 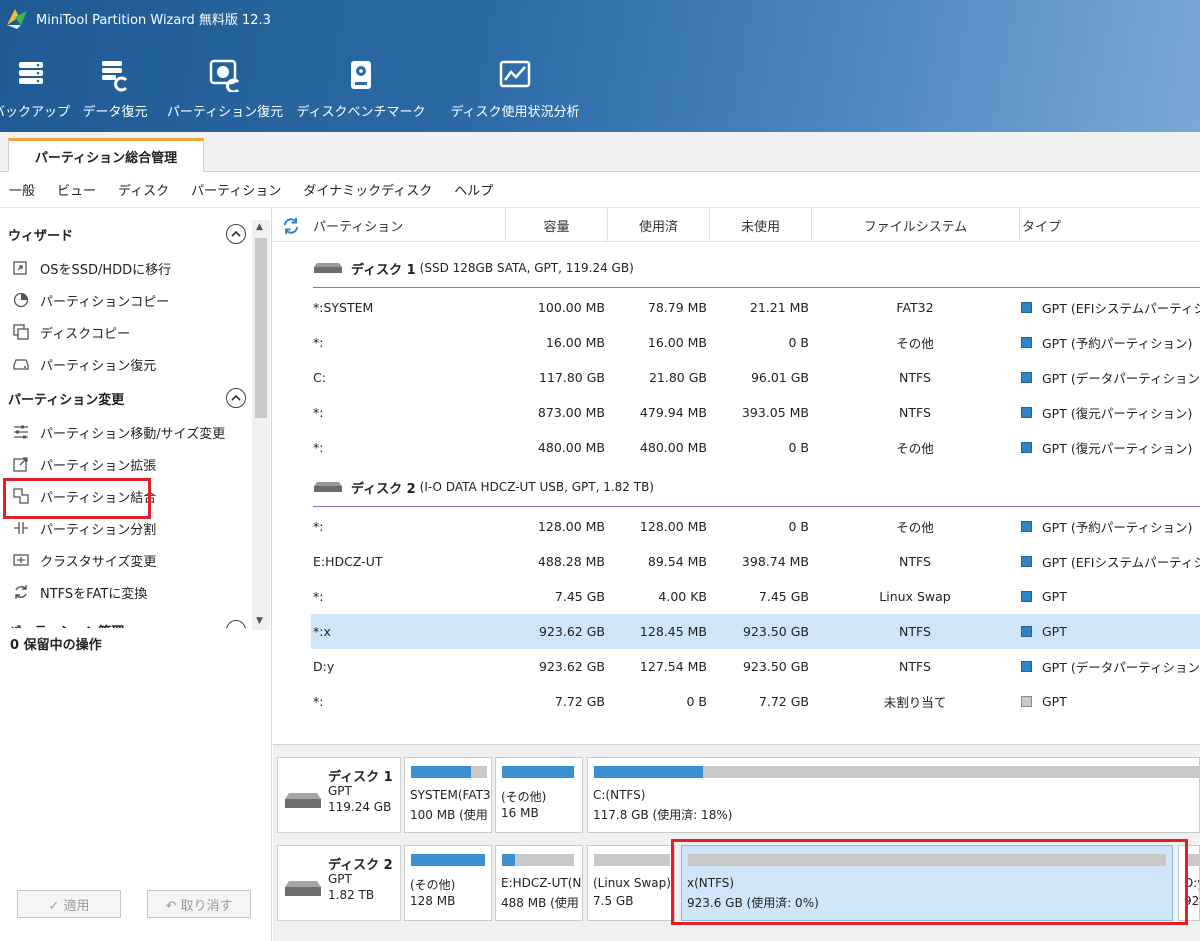 What do you see at coordinates (600, 152) in the screenshot?
I see `tab-row: パーティション総合管理` at bounding box center [600, 152].